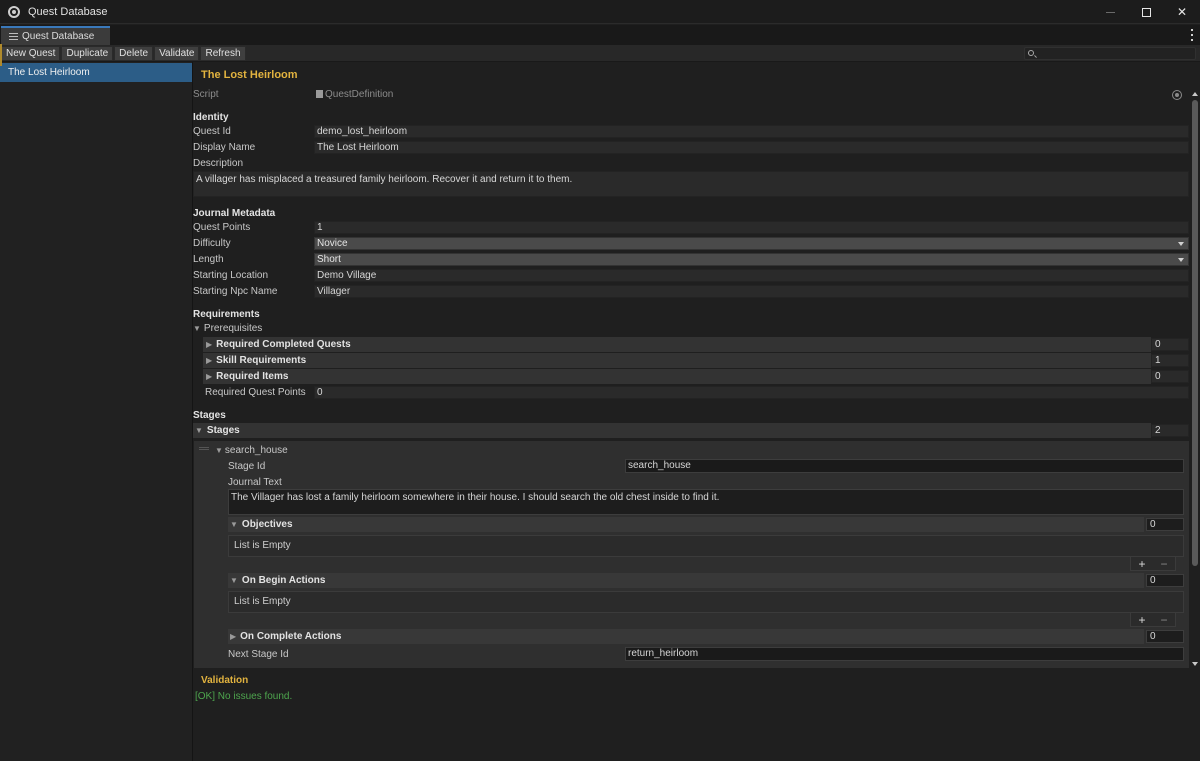 The width and height of the screenshot is (1200, 761). What do you see at coordinates (904, 654) in the screenshot?
I see `next-stage-id-field: return_heirloom` at bounding box center [904, 654].